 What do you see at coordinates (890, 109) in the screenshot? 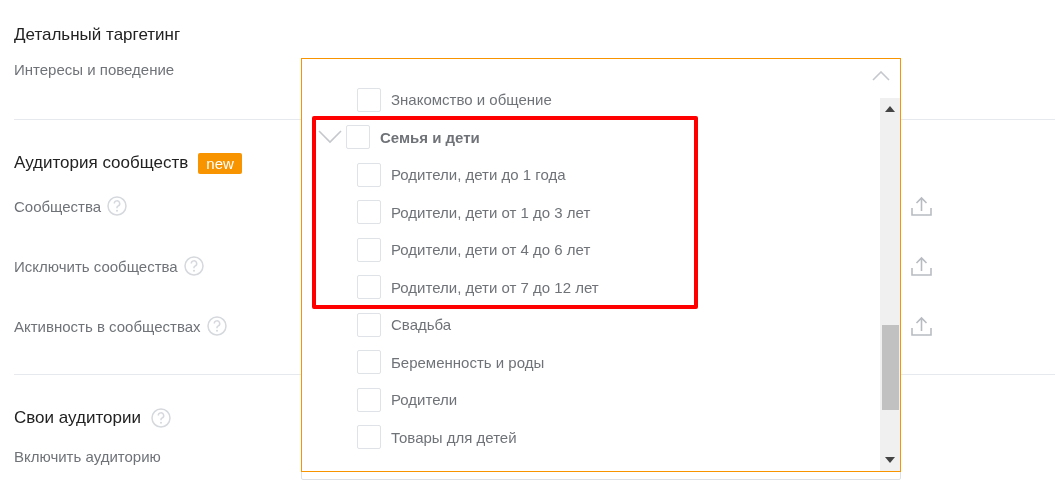
I see `scroll-up-icon` at bounding box center [890, 109].